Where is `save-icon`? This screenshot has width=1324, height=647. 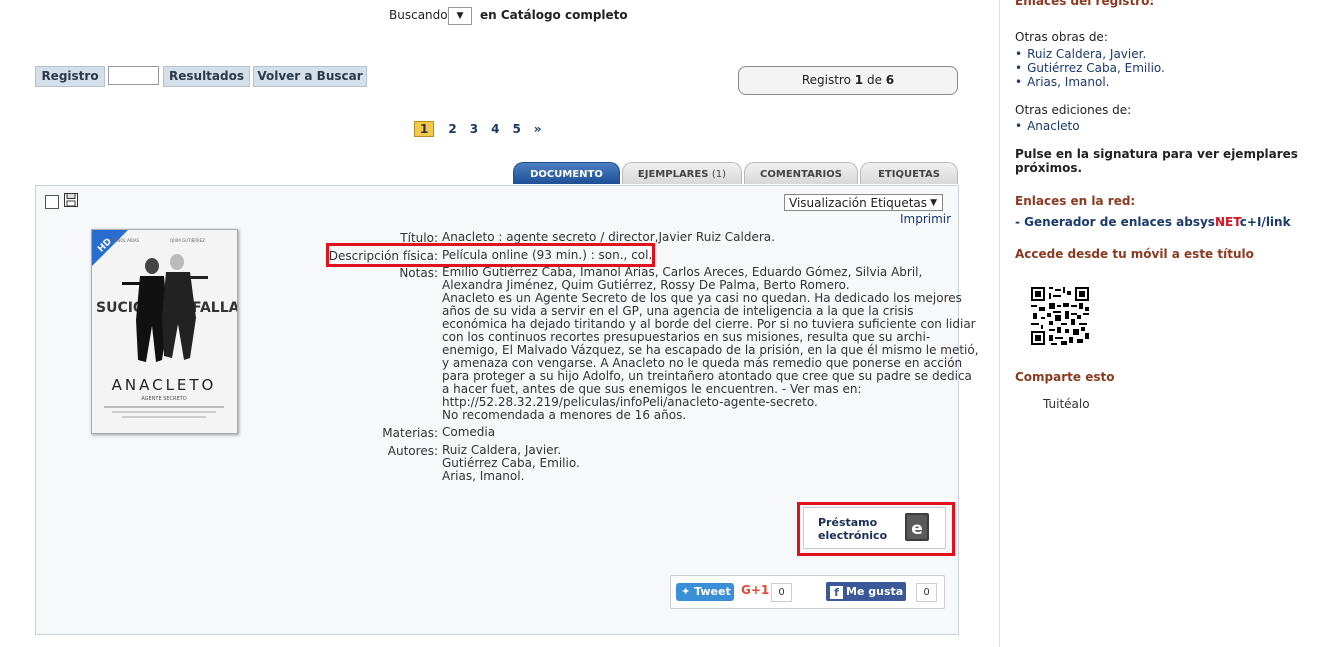 save-icon is located at coordinates (71, 200).